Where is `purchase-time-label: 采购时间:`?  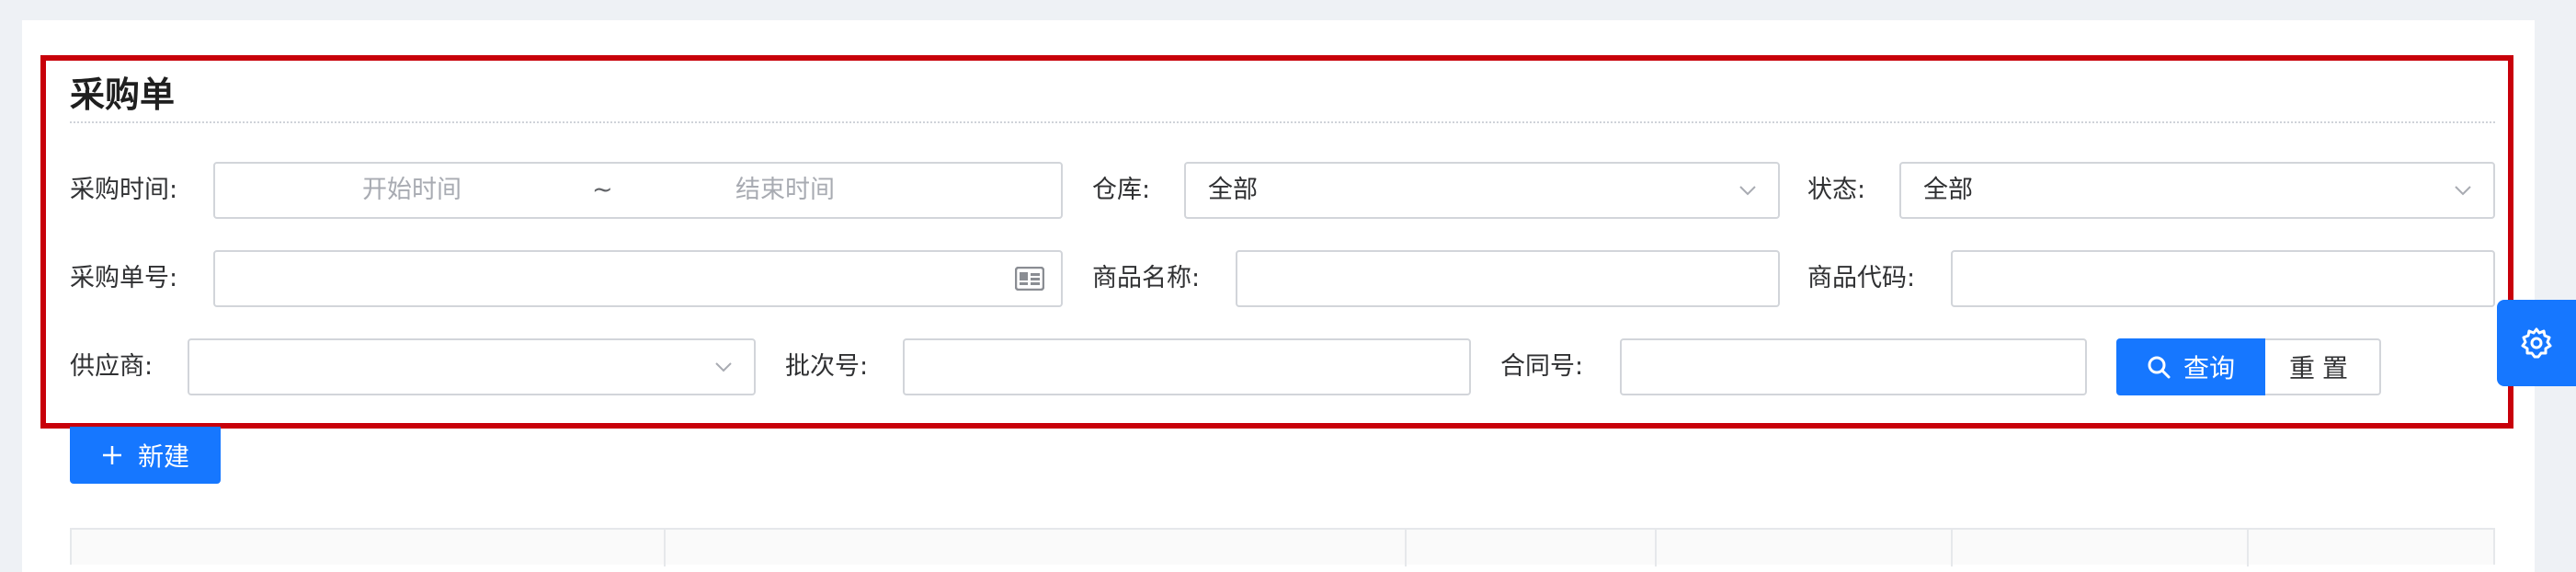 purchase-time-label: 采购时间: is located at coordinates (124, 190).